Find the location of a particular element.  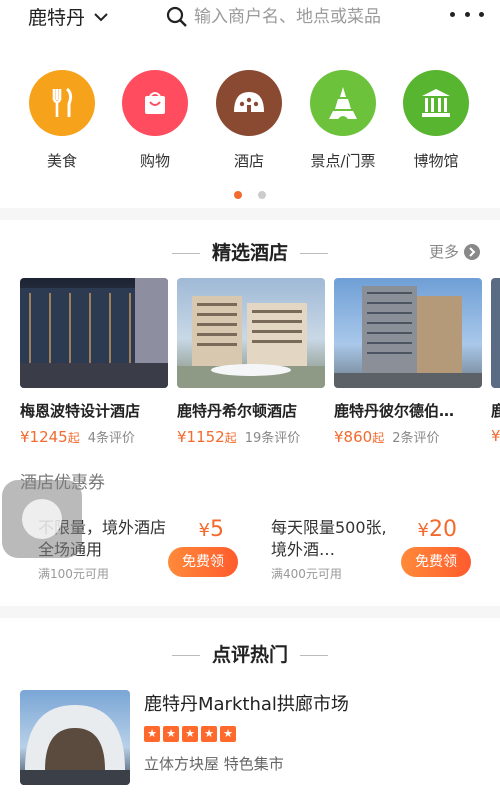

category-hotel: 酒店 is located at coordinates (249, 120).